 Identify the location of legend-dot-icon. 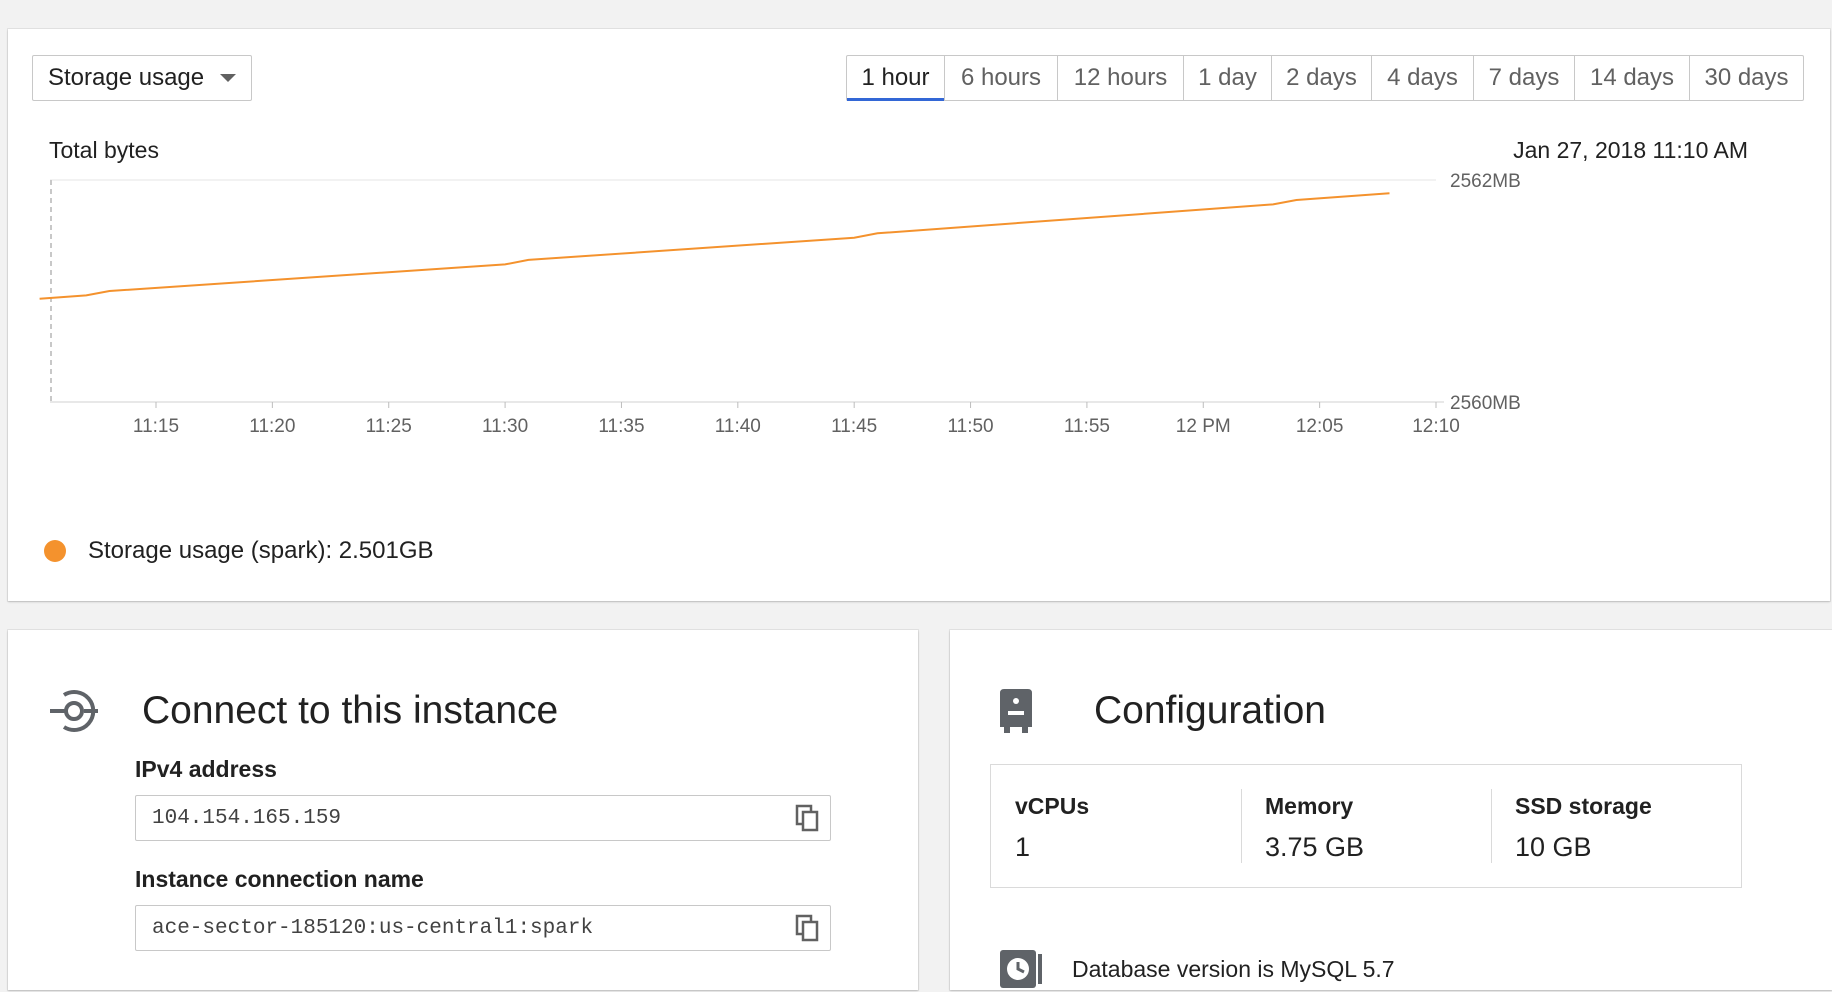
(55, 551).